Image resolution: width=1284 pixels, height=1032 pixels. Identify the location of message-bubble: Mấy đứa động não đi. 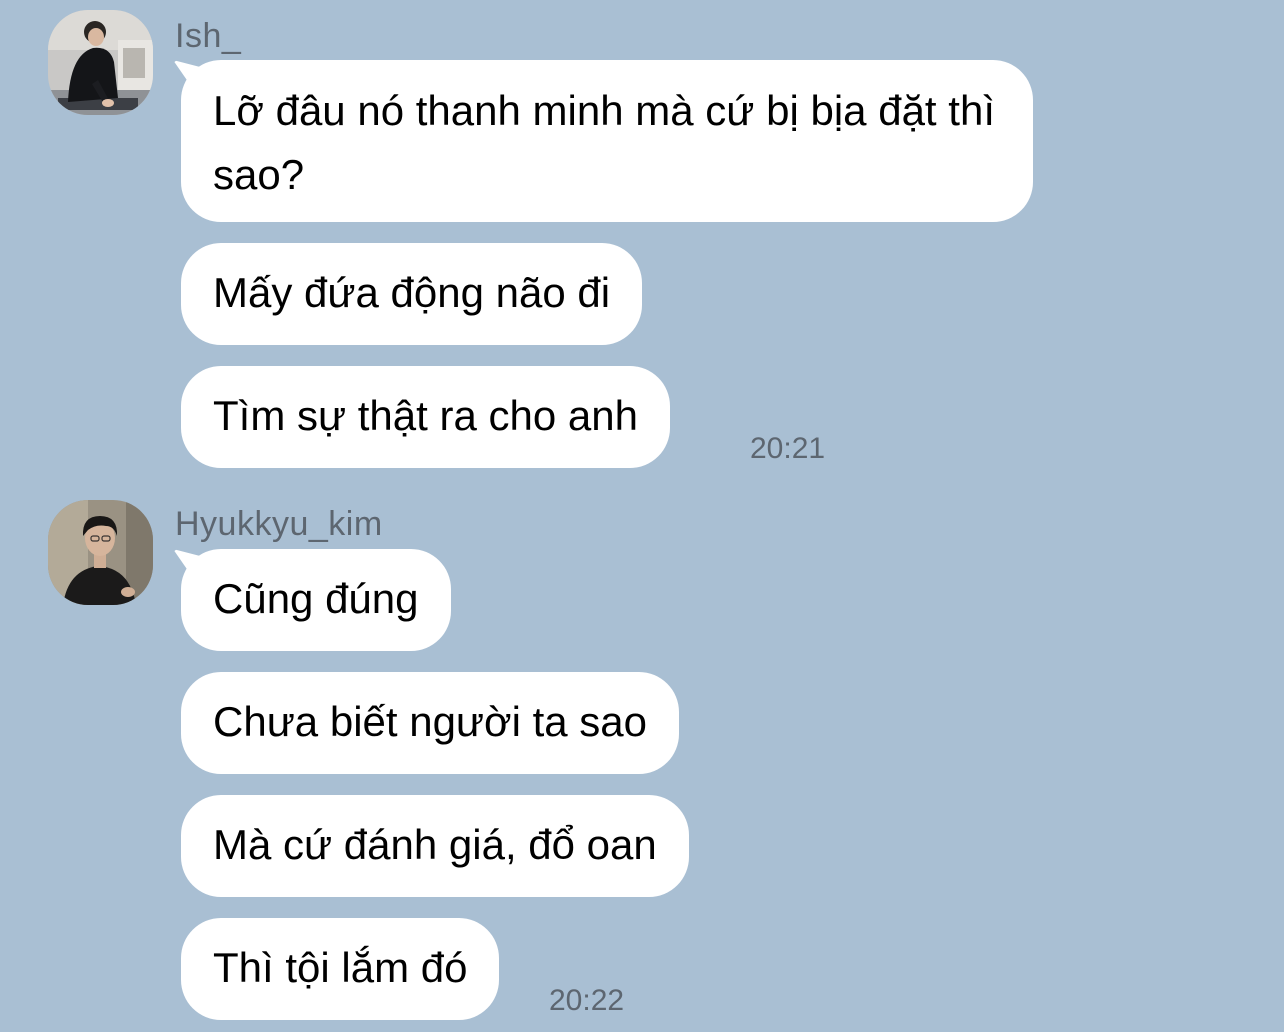
(412, 294).